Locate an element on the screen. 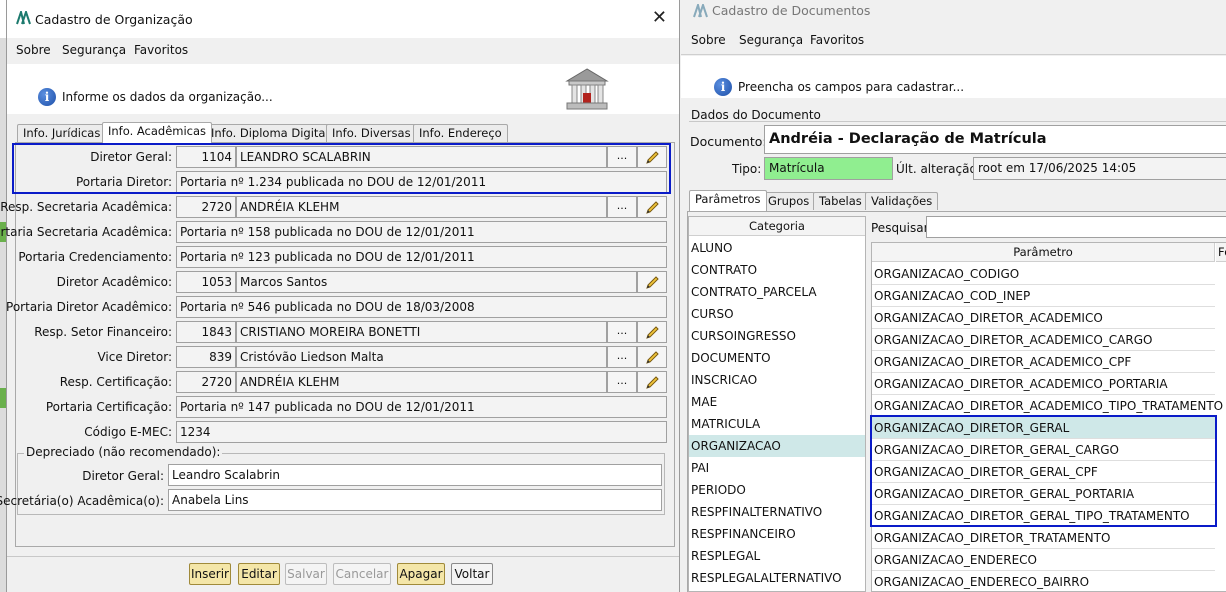 This screenshot has height=592, width=1226. salvar-button: Salvar is located at coordinates (306, 574).